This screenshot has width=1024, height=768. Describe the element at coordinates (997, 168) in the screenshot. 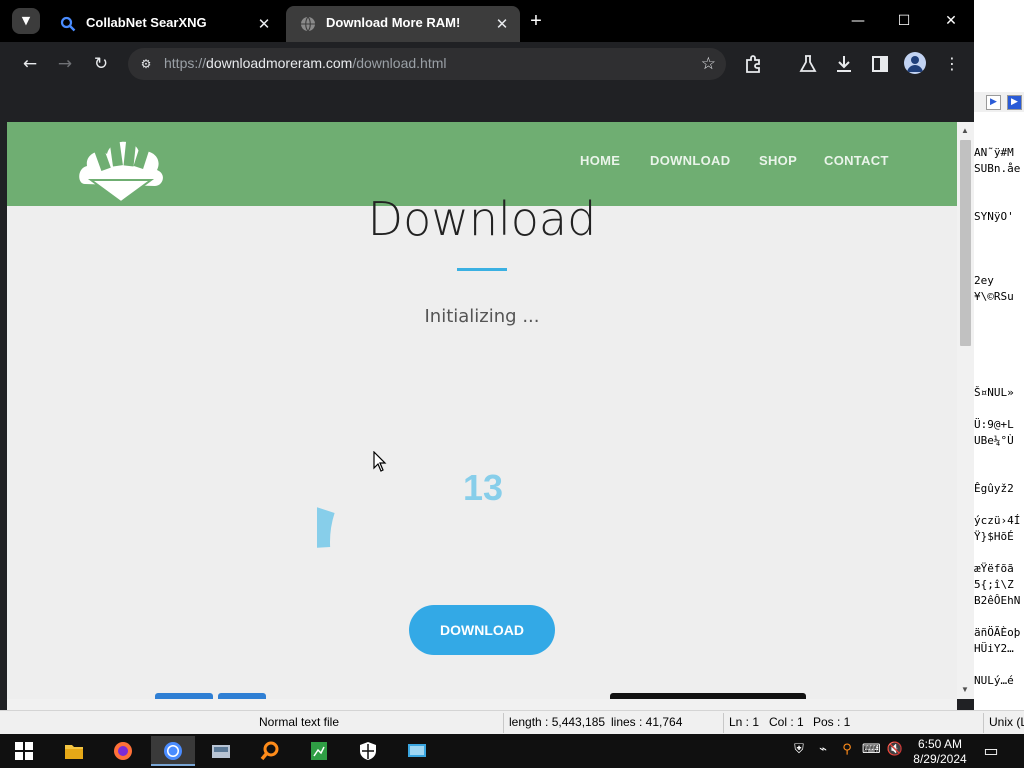

I see `editor-line: SUBn.åe` at that location.